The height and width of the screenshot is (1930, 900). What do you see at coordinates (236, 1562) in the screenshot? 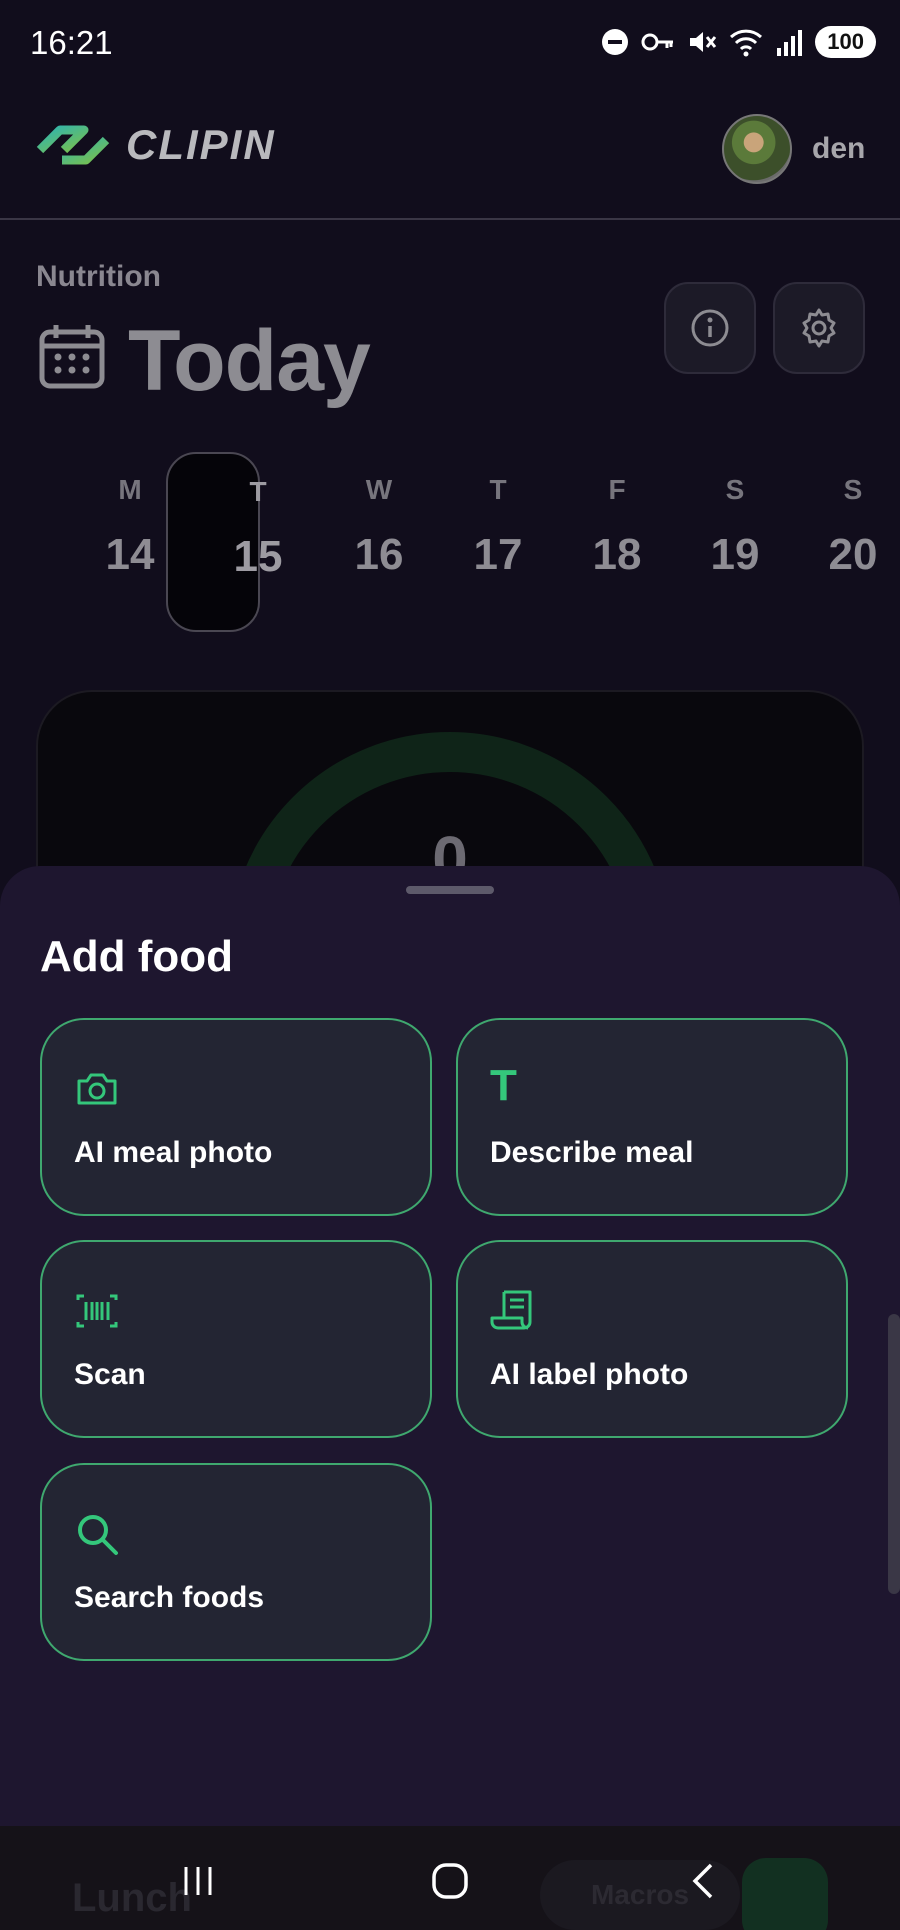
I see `search-foods-button: Search foods` at bounding box center [236, 1562].